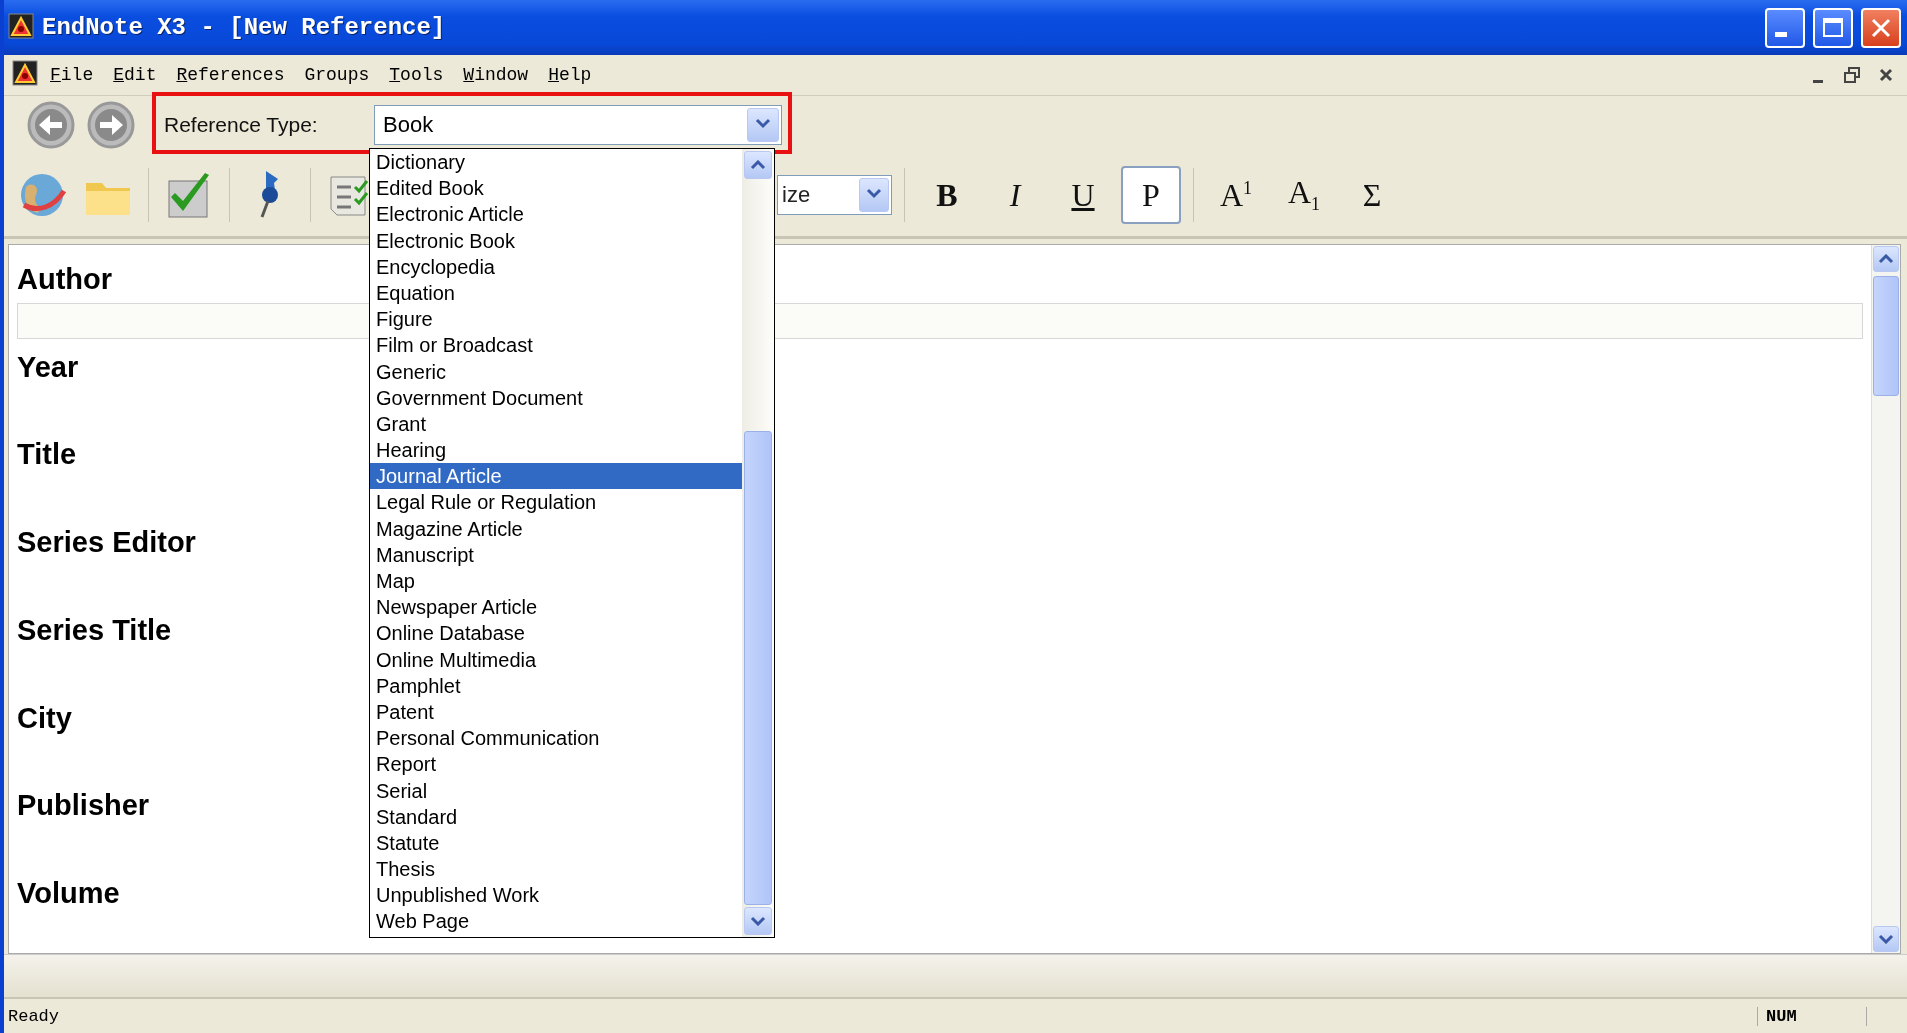 This screenshot has width=1907, height=1033. What do you see at coordinates (241, 125) in the screenshot?
I see `reference-type-label: Reference Type:` at bounding box center [241, 125].